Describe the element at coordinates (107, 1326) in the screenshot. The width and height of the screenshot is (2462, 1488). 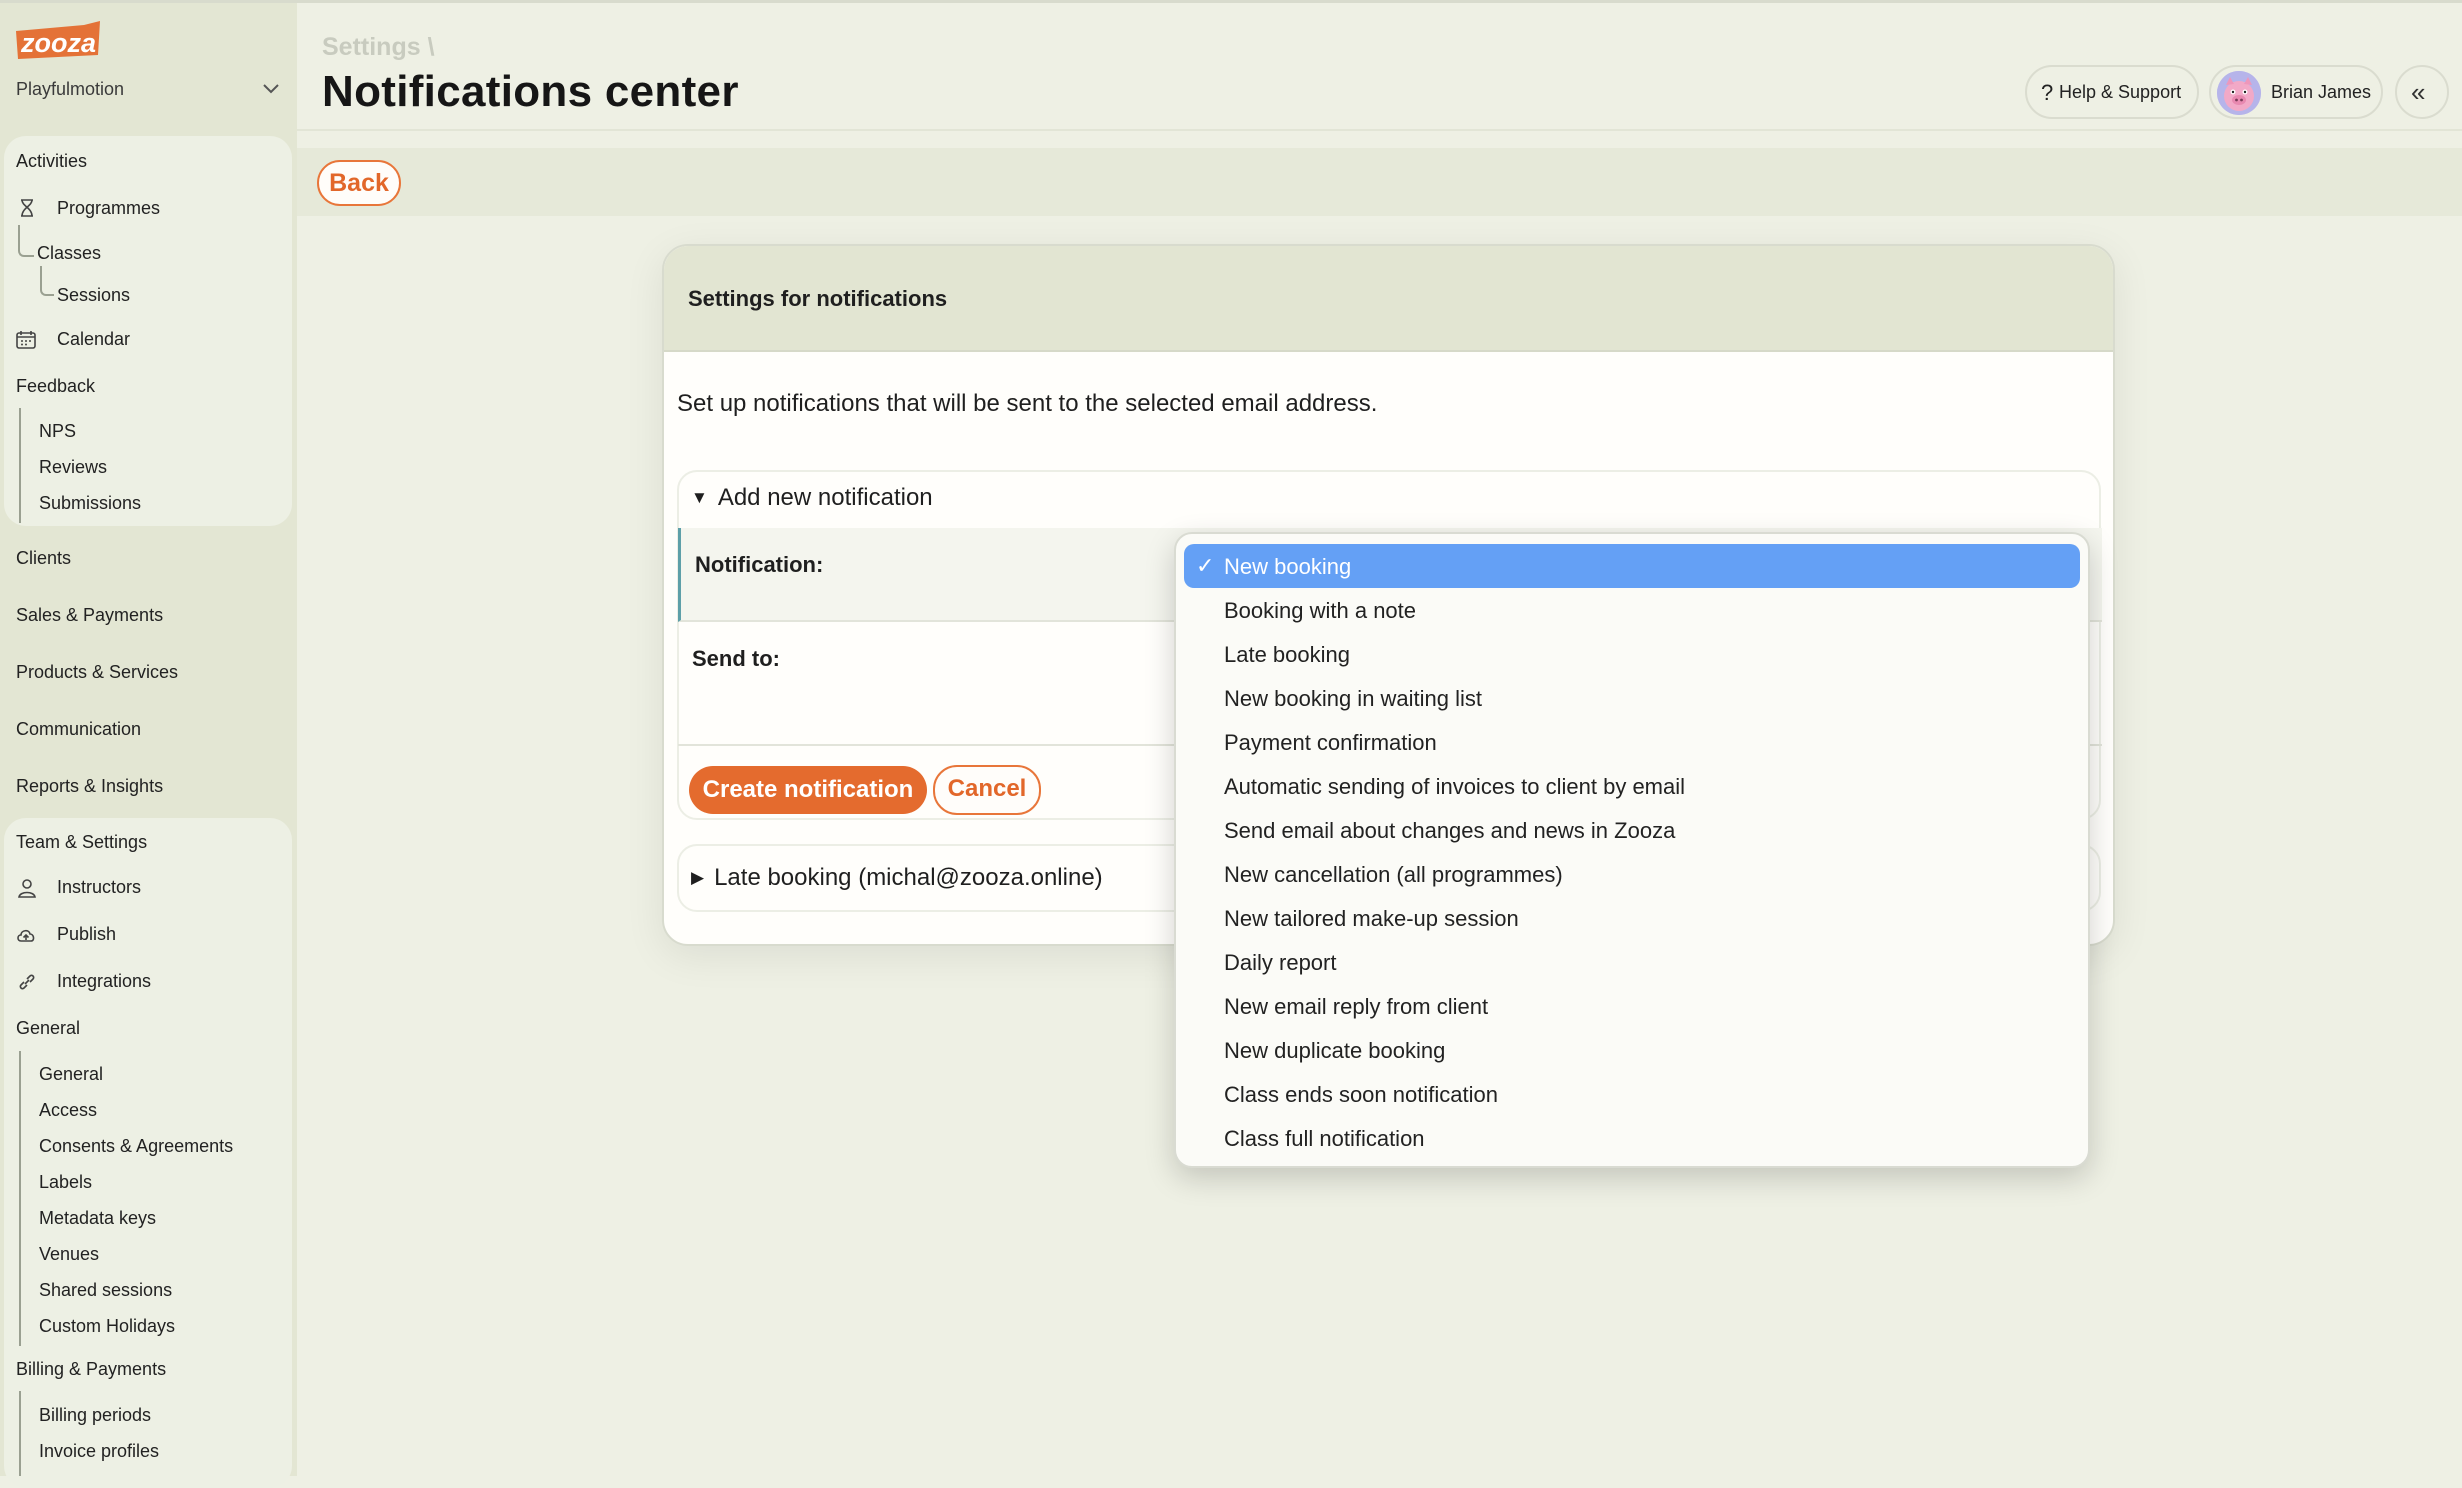
I see `sidebar-item-custom-holidays: Custom Holidays` at that location.